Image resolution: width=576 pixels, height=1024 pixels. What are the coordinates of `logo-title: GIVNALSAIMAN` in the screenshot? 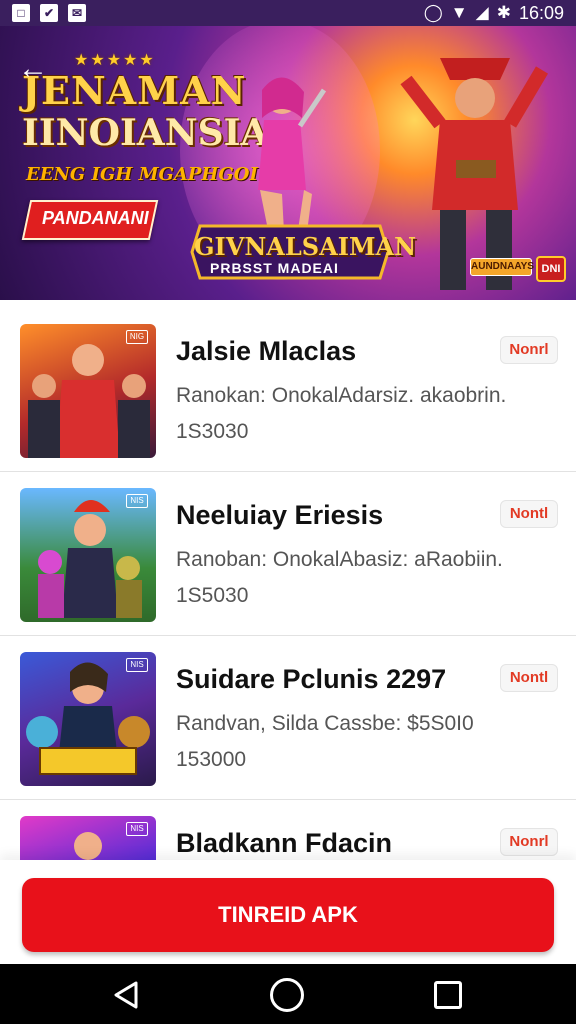 It's located at (305, 246).